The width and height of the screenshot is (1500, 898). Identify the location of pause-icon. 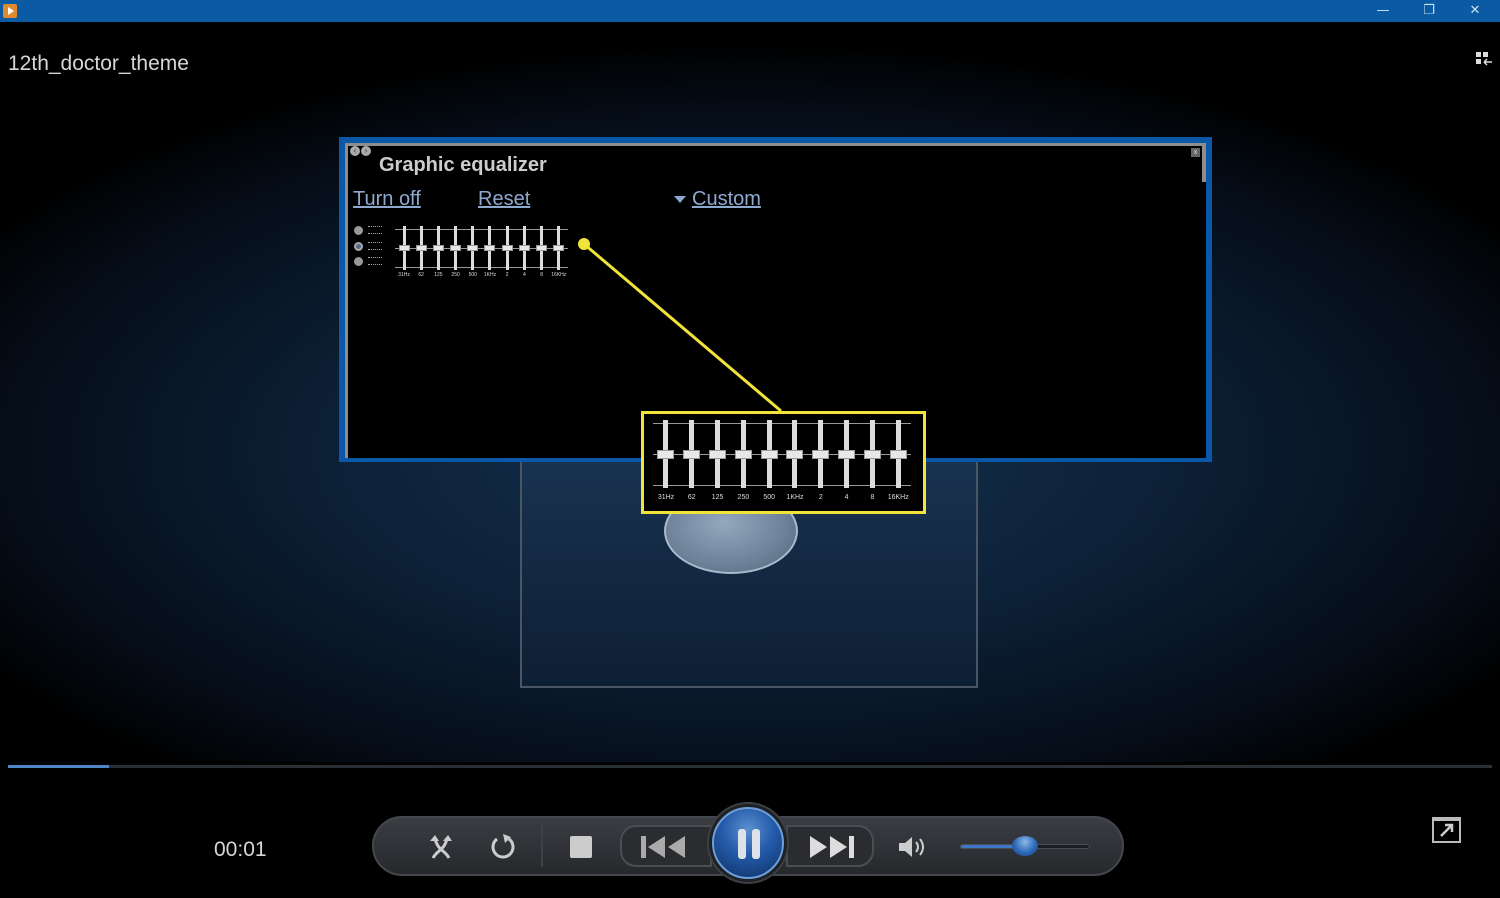
(742, 844).